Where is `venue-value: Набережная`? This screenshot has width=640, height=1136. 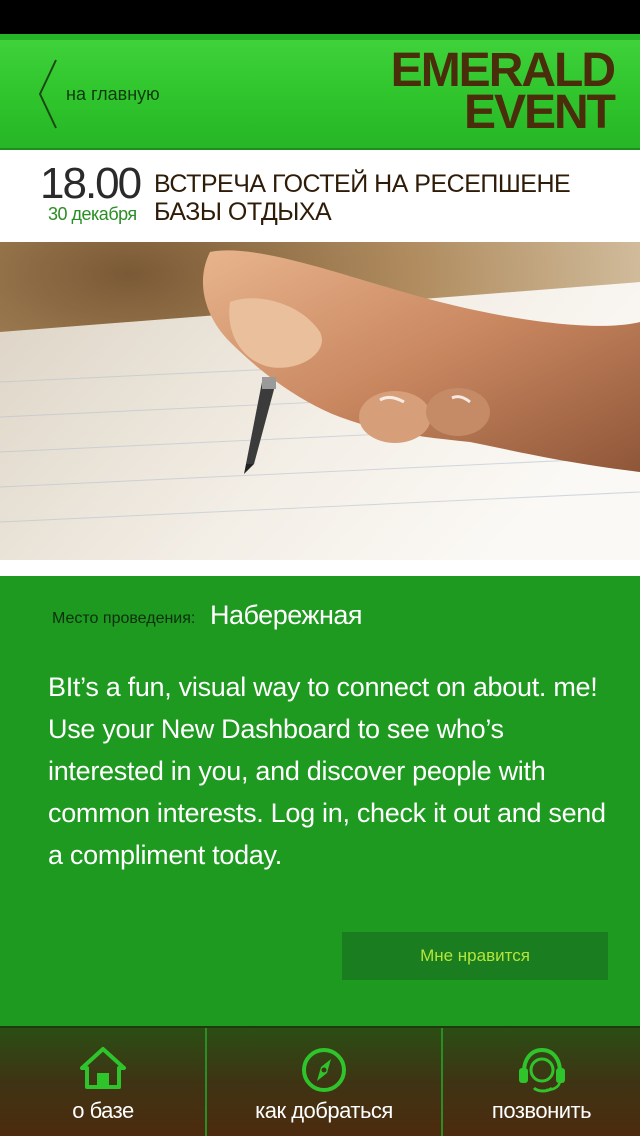 venue-value: Набережная is located at coordinates (286, 615).